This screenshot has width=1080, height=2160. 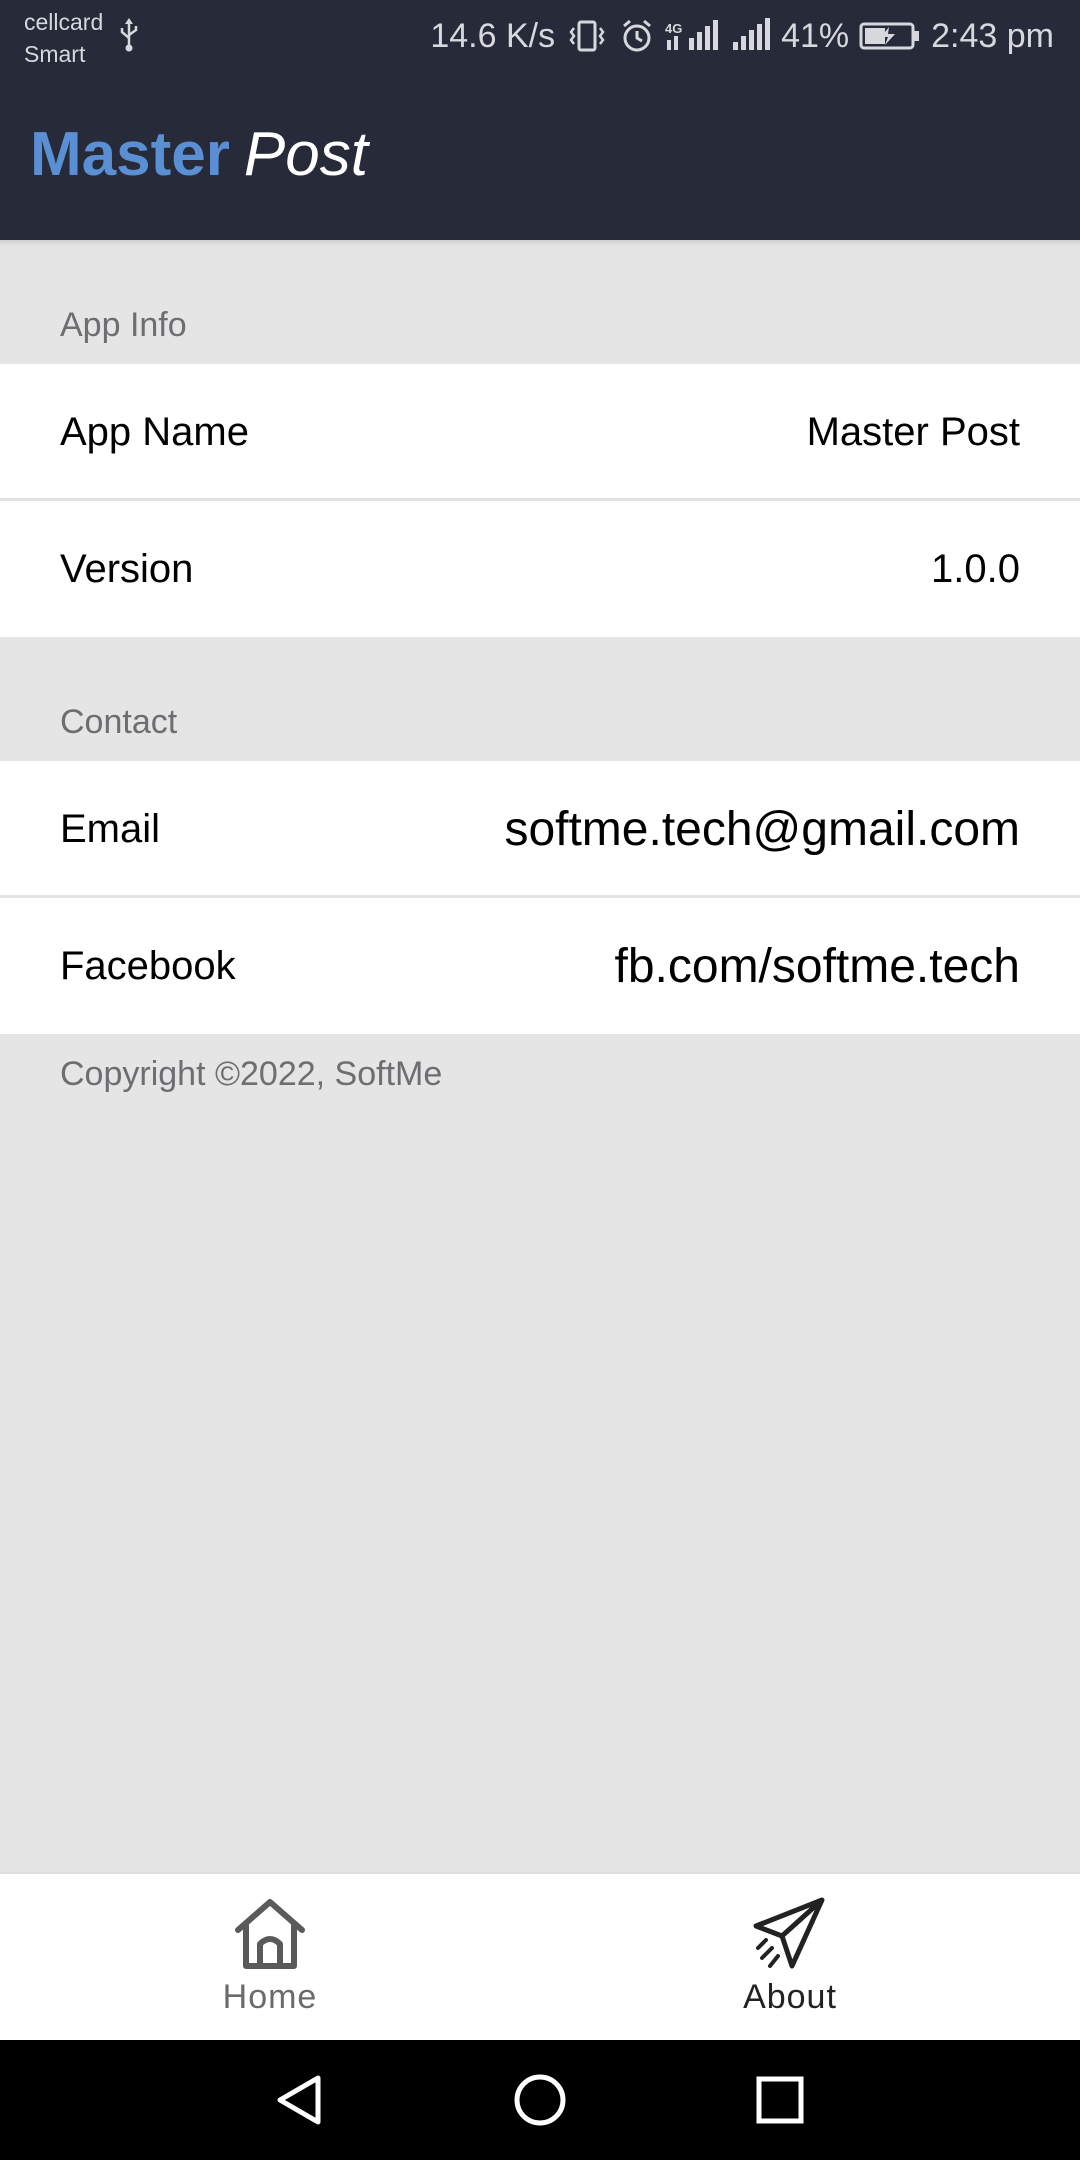 What do you see at coordinates (270, 1997) in the screenshot?
I see `nav-label-home: Home` at bounding box center [270, 1997].